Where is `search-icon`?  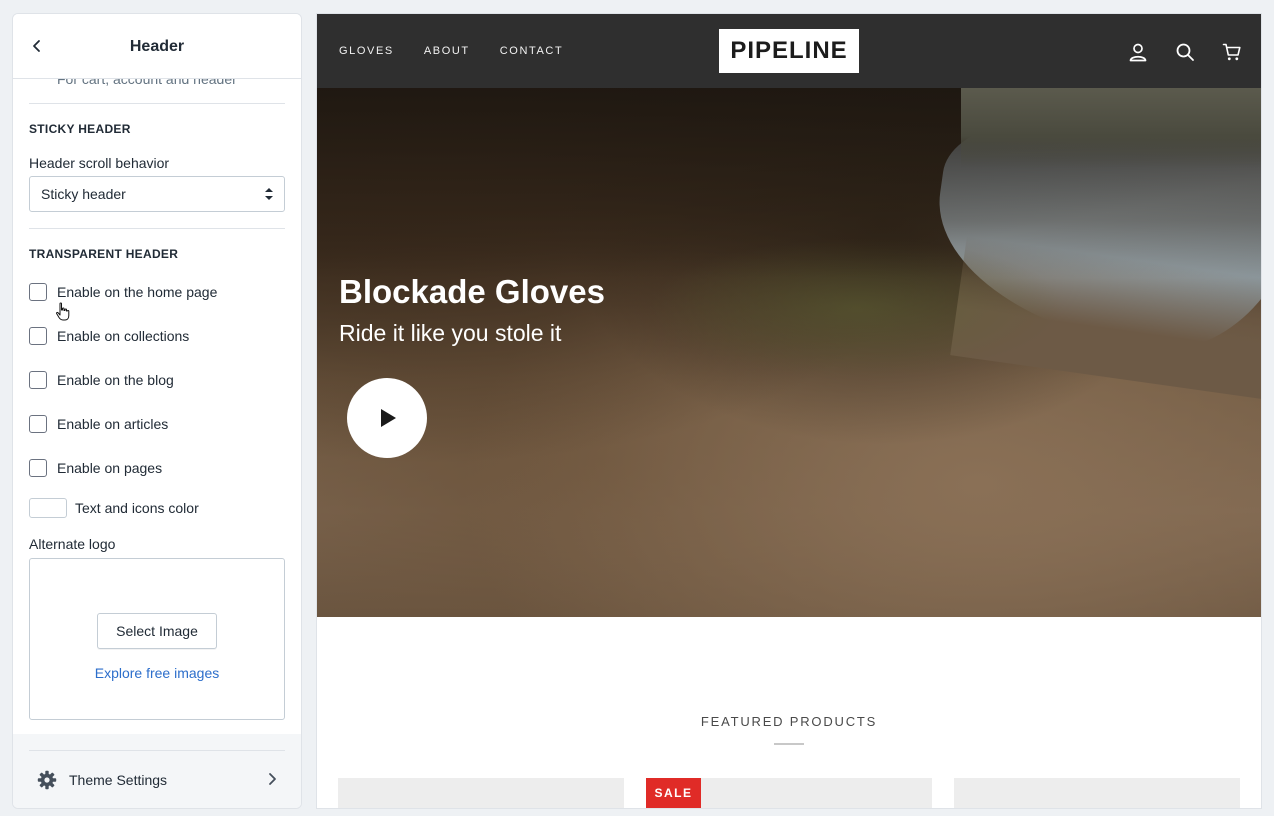
search-icon is located at coordinates (1185, 52).